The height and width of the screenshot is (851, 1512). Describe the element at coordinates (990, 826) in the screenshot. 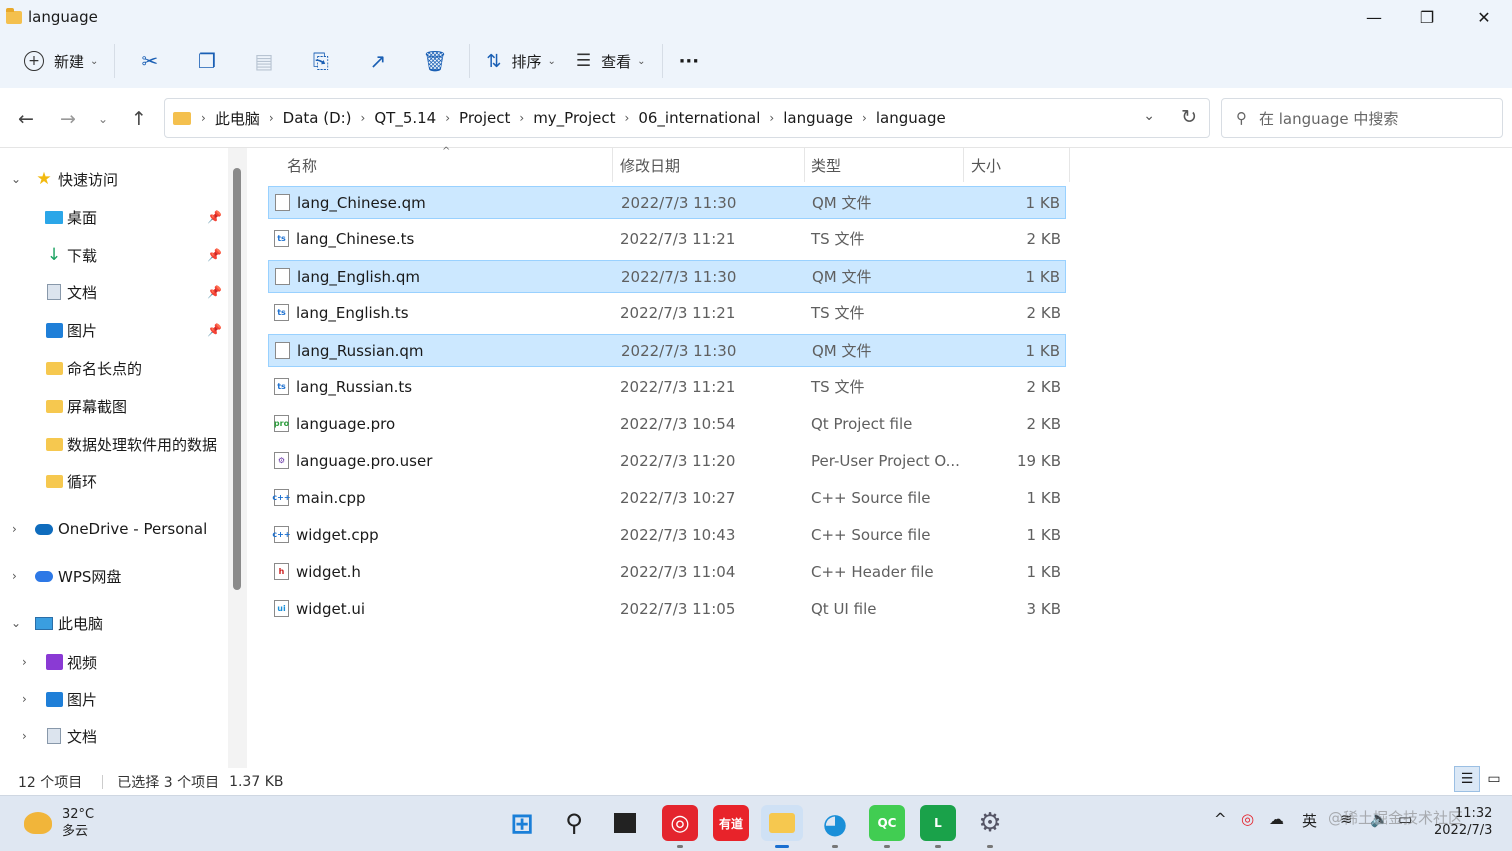

I see `settings-gear-icon: ⚙` at that location.